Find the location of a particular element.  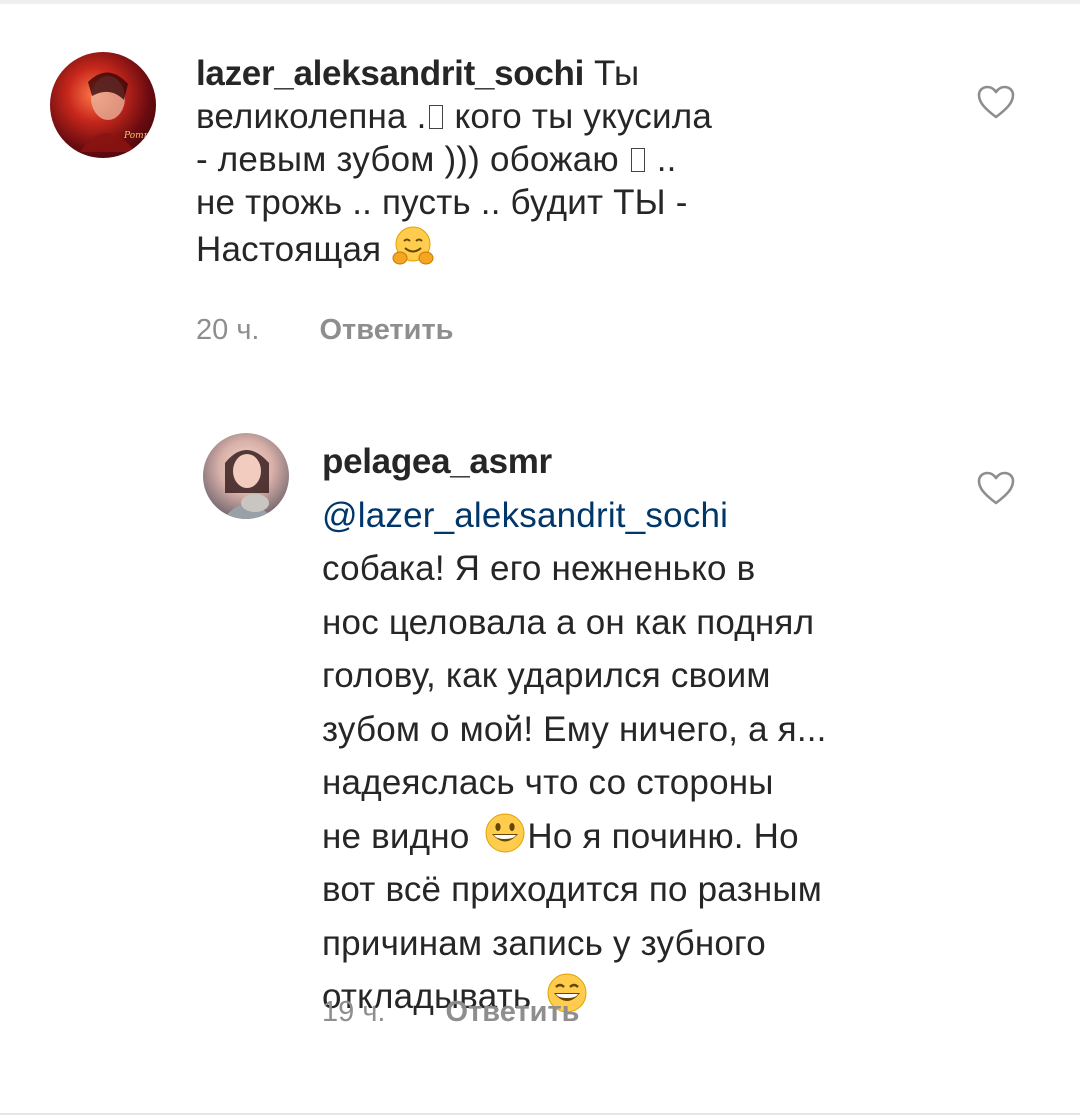

bottom-divider is located at coordinates (540, 1114).